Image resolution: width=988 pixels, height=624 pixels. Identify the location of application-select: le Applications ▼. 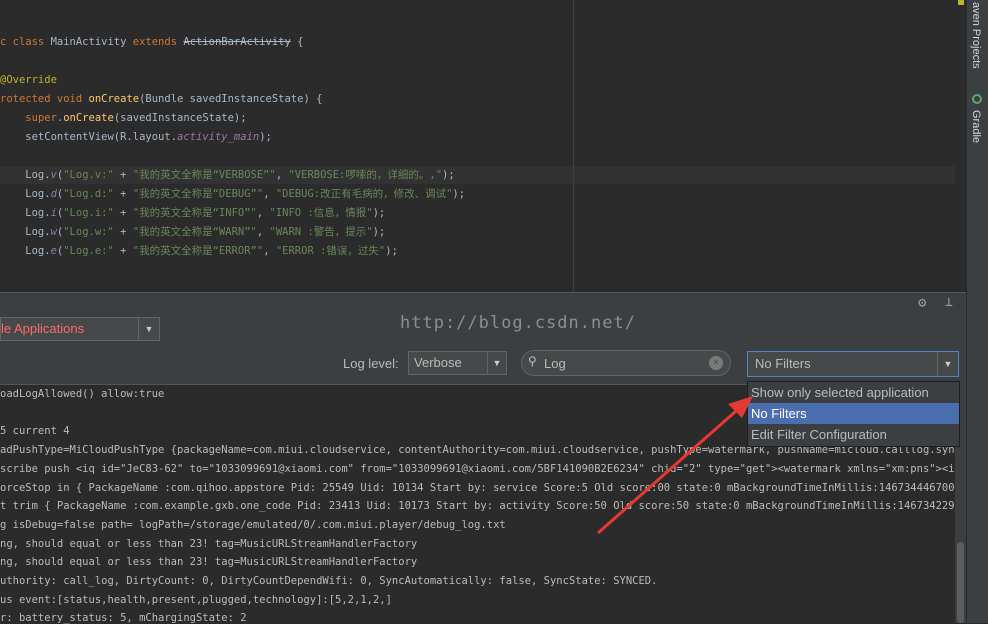
(80, 329).